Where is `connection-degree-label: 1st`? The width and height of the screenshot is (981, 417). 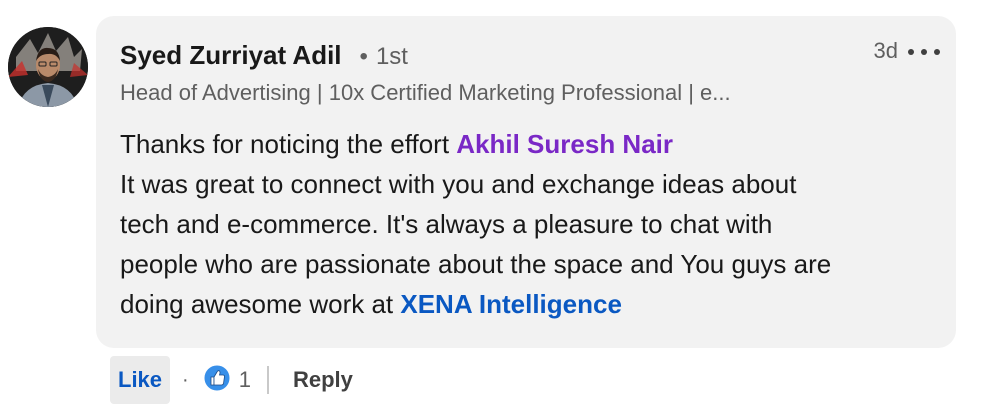
connection-degree-label: 1st is located at coordinates (391, 56).